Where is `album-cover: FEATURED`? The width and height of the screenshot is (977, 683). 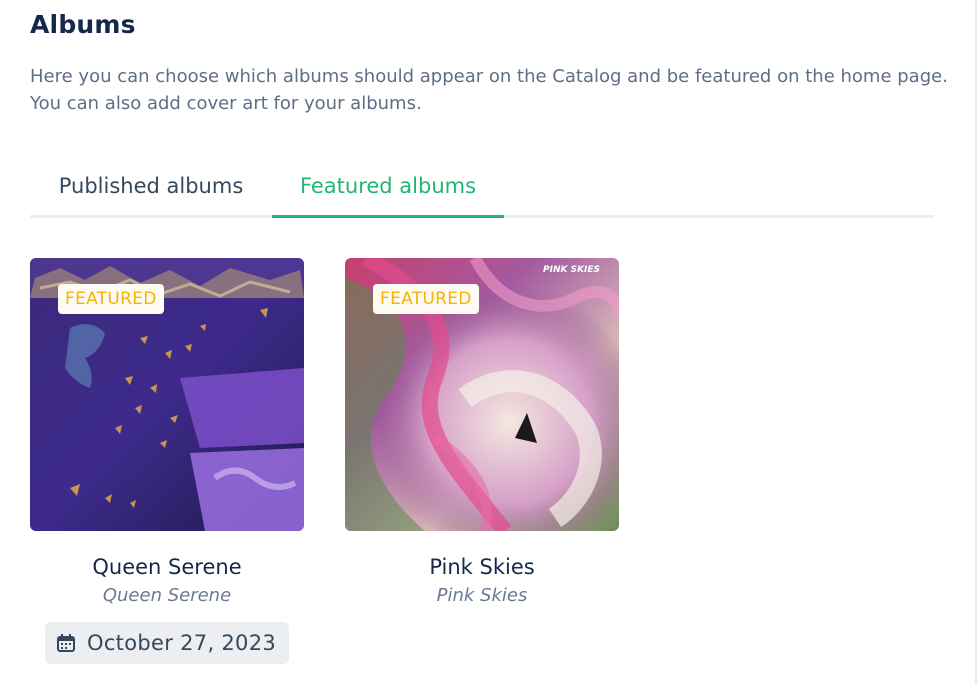
album-cover: FEATURED is located at coordinates (167, 394).